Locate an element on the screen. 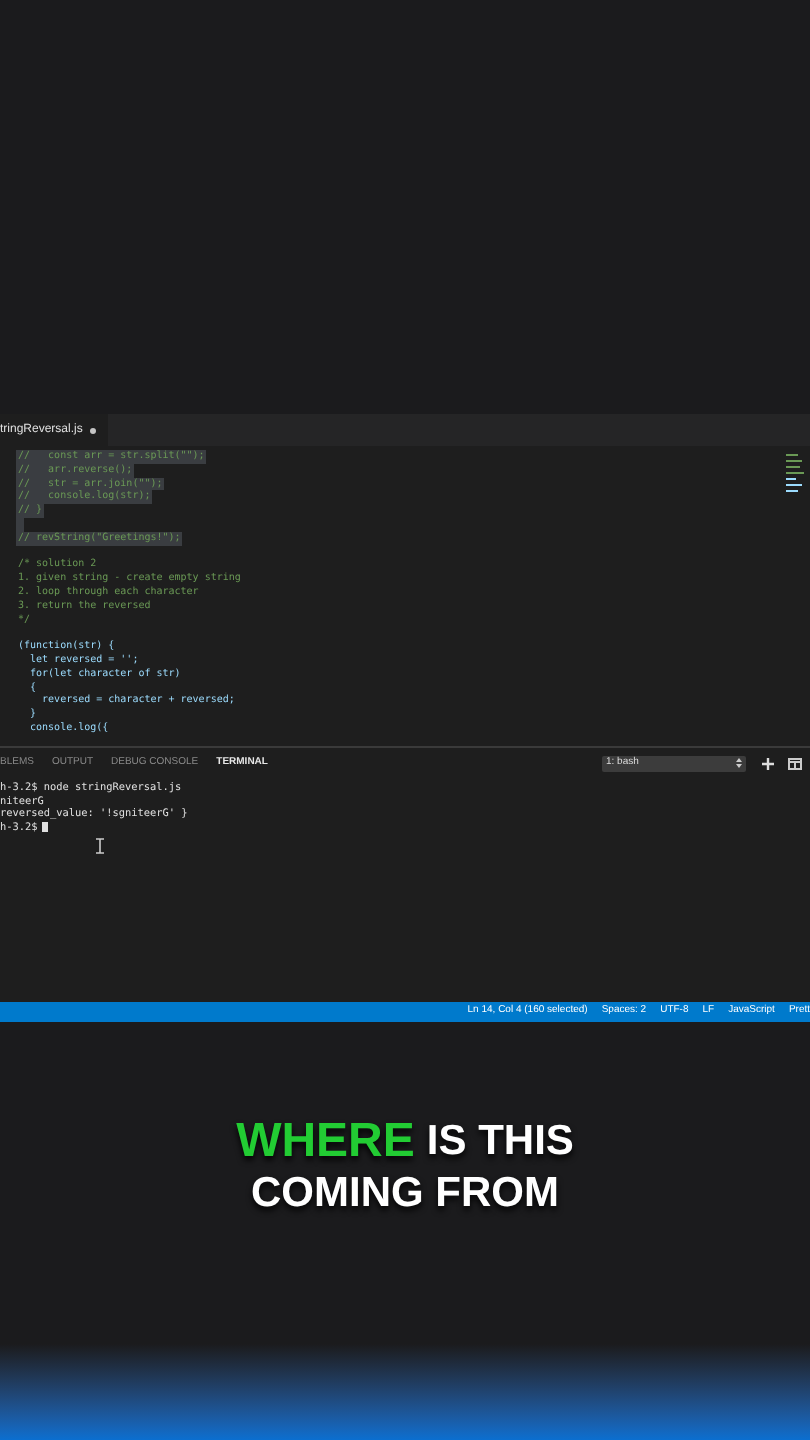 The width and height of the screenshot is (810, 1440). split-panel-icon is located at coordinates (795, 763).